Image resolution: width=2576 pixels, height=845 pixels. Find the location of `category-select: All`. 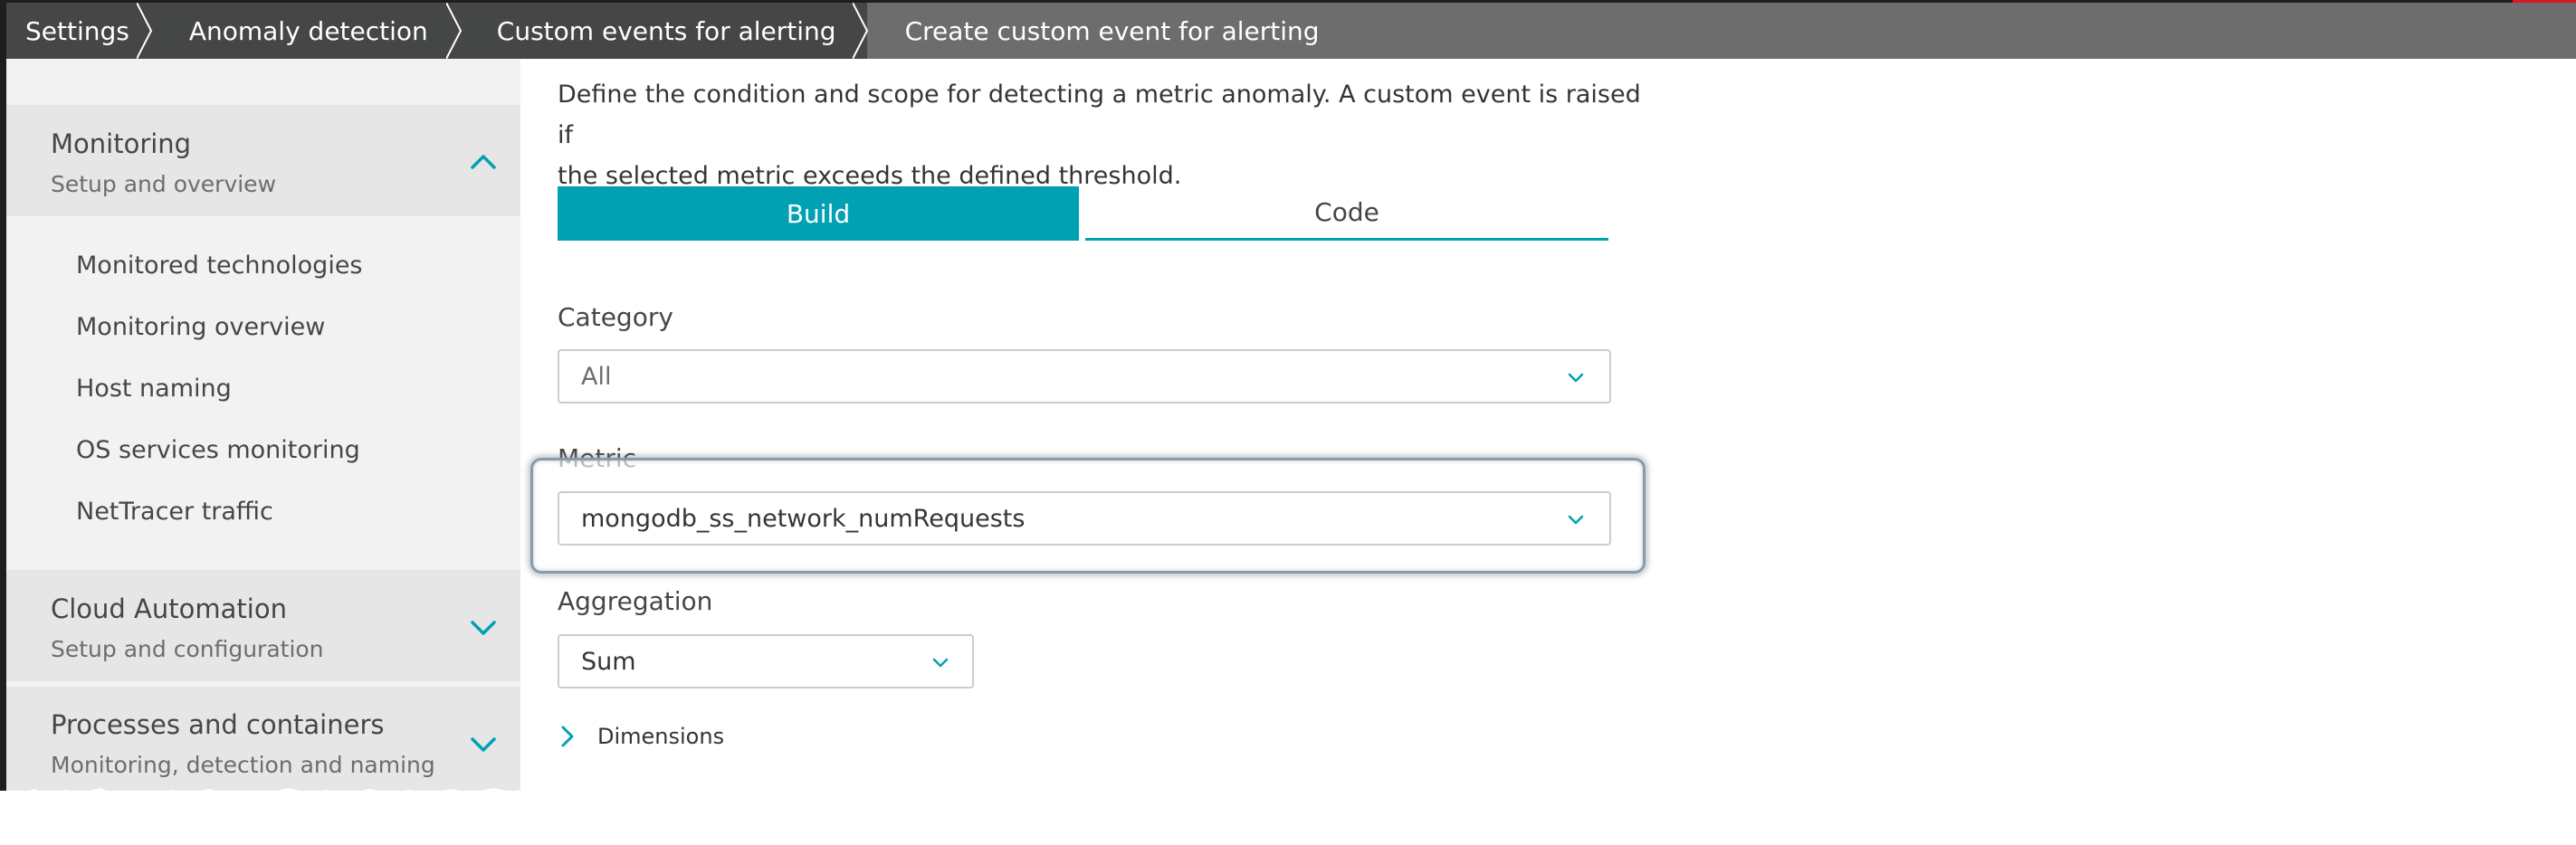

category-select: All is located at coordinates (1085, 376).